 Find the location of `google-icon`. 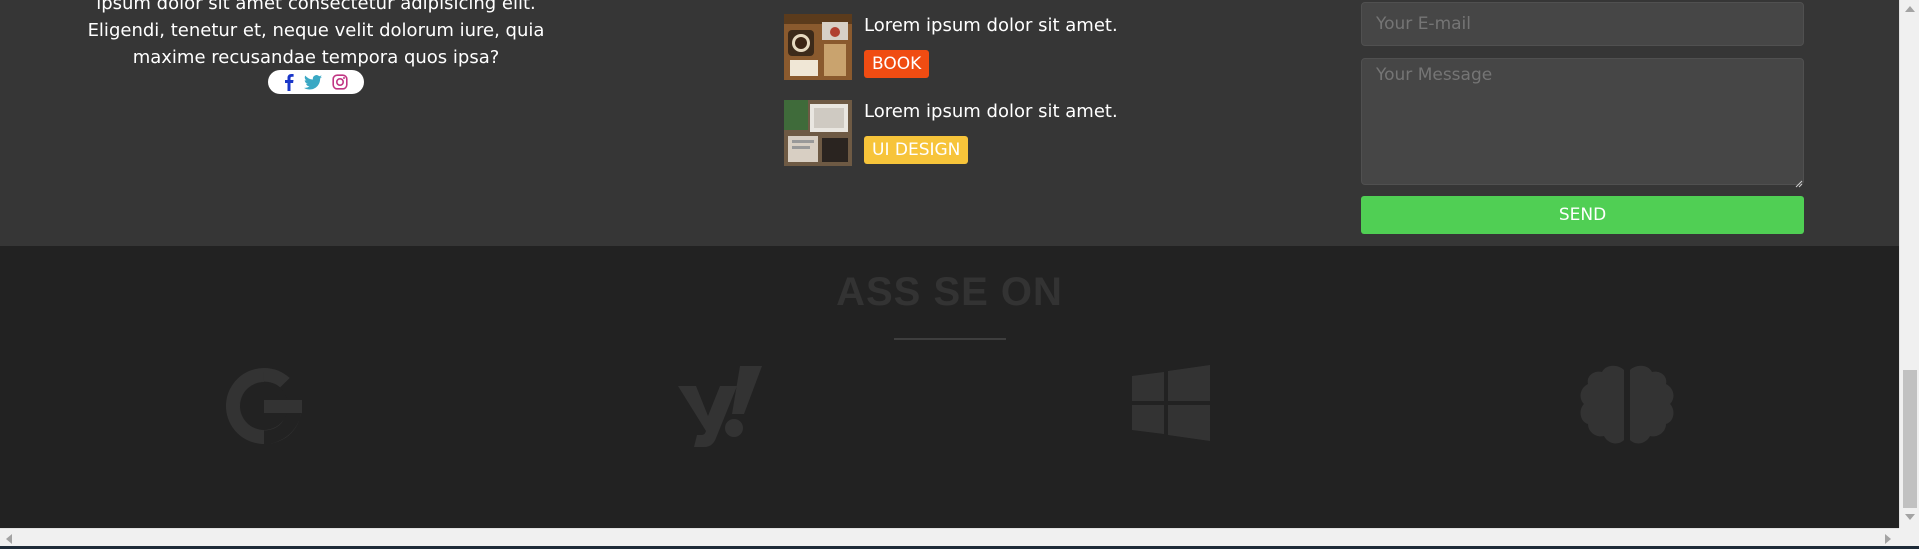

google-icon is located at coordinates (264, 408).